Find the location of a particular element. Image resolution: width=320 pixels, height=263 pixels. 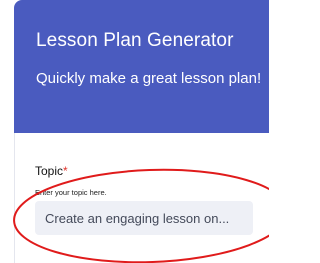

page-title: Lesson Plan Generator is located at coordinates (135, 40).